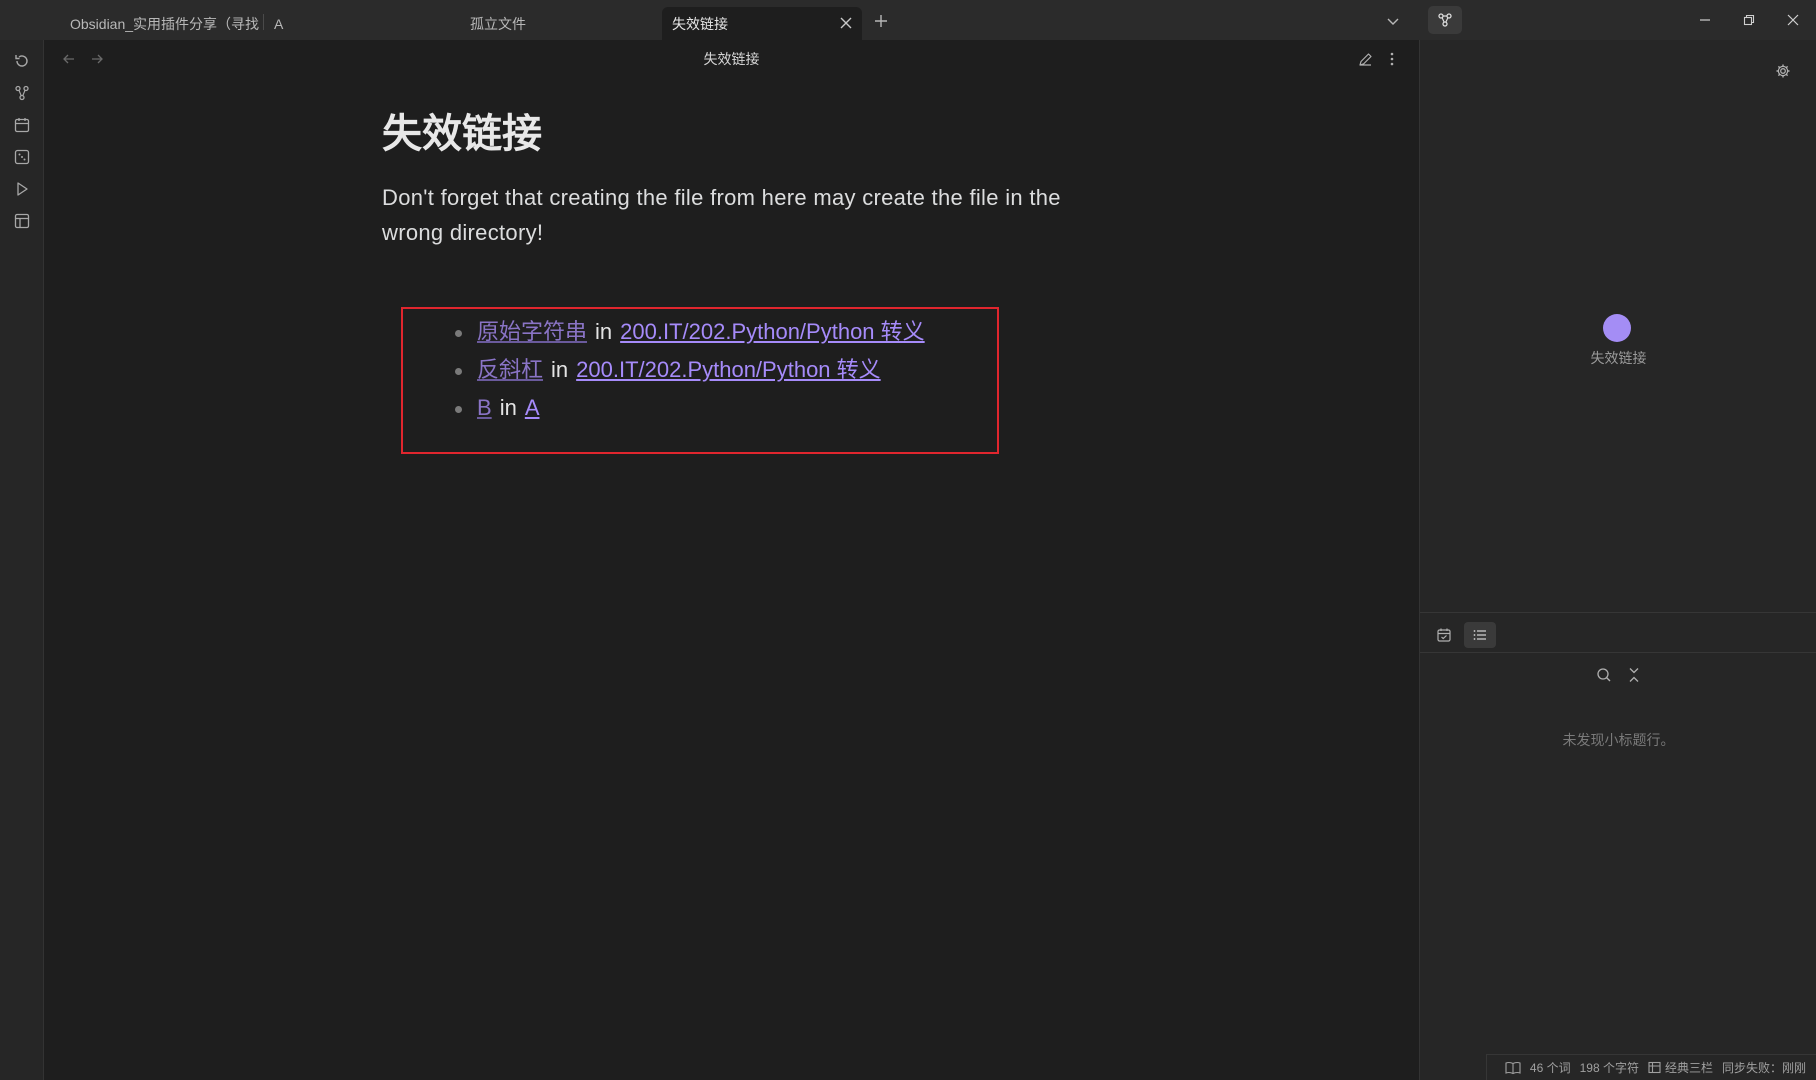  I want to click on graph-view-toggle-icon, so click(1445, 20).